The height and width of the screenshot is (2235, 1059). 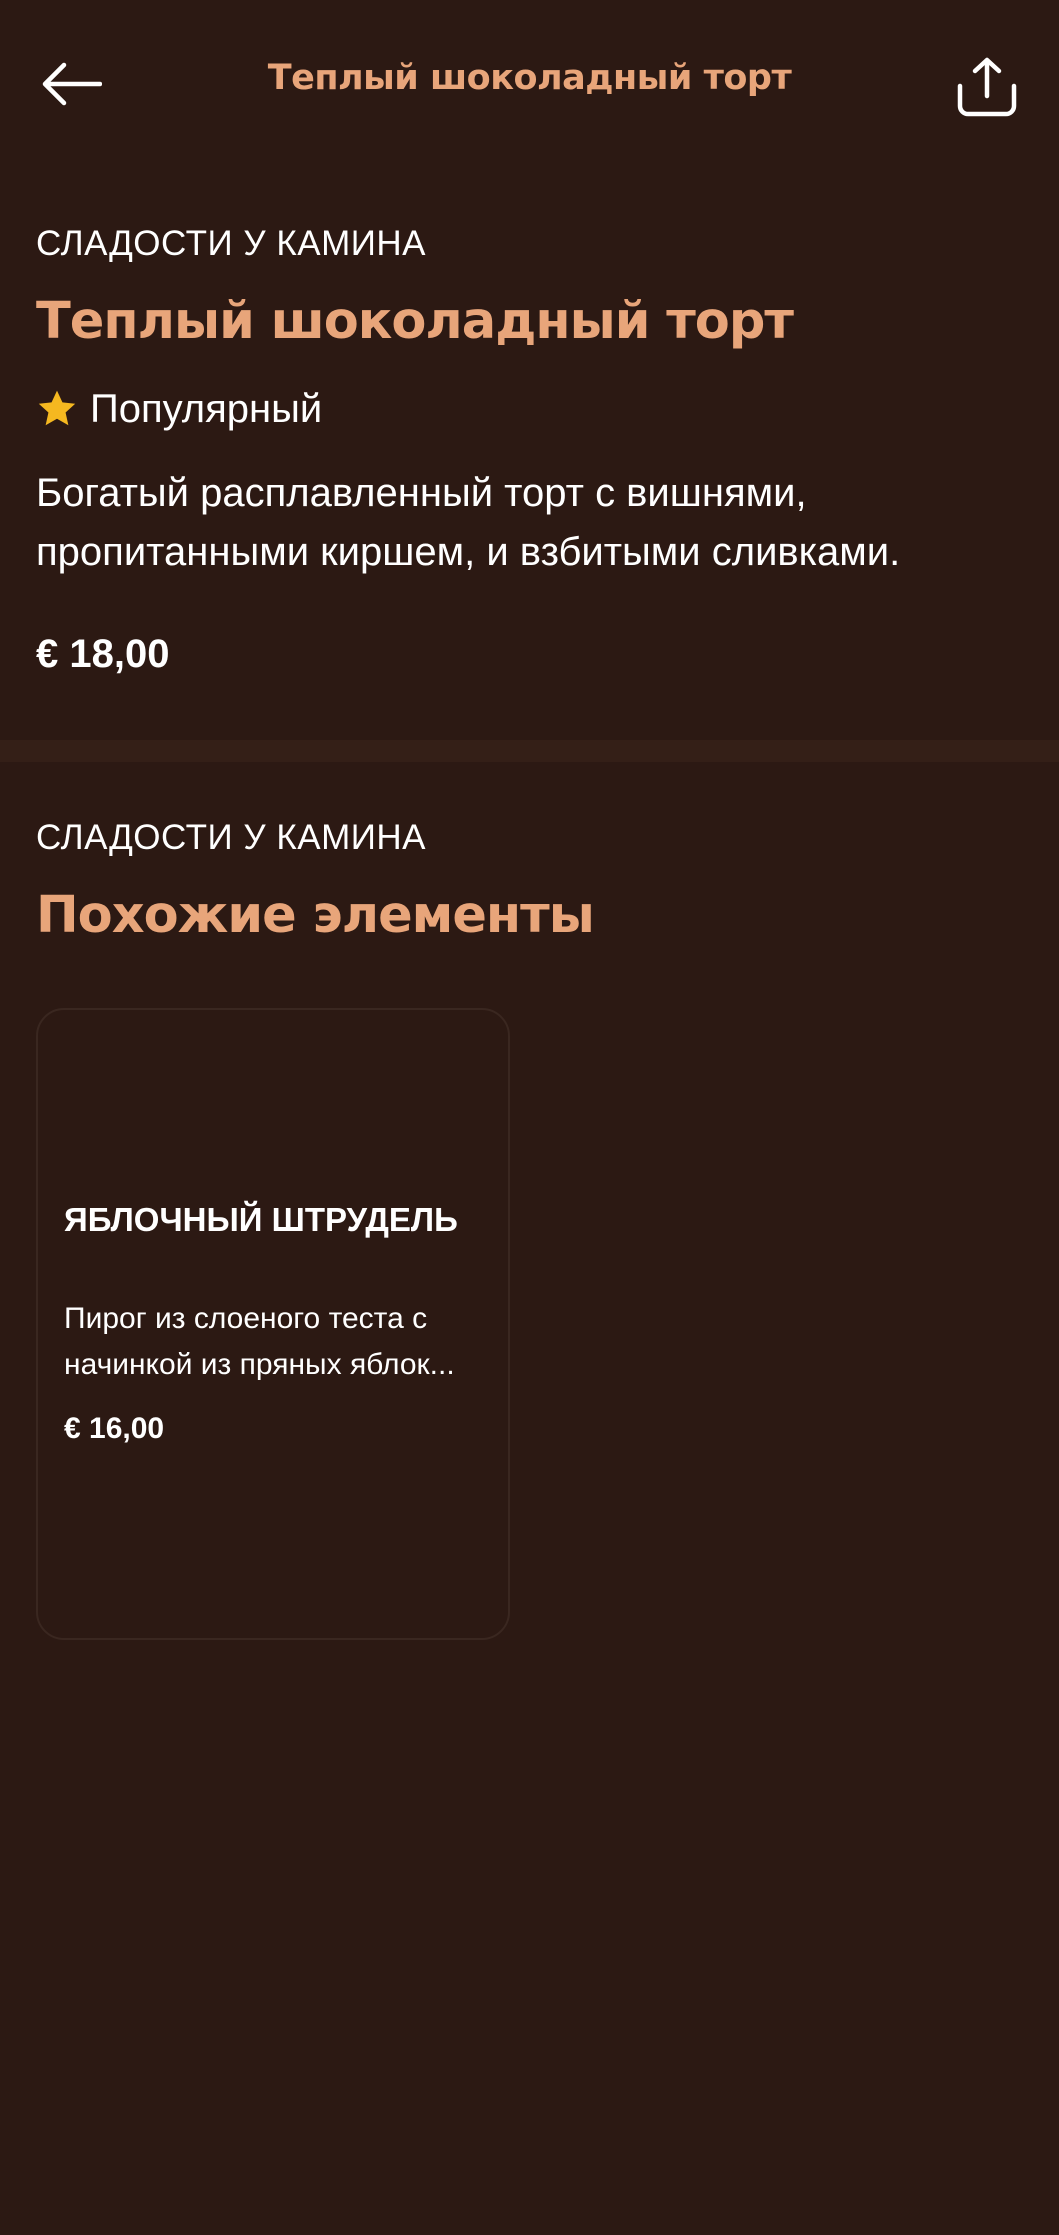 I want to click on item-category: СЛАДОСТИ У КАМИНА, so click(x=231, y=243).